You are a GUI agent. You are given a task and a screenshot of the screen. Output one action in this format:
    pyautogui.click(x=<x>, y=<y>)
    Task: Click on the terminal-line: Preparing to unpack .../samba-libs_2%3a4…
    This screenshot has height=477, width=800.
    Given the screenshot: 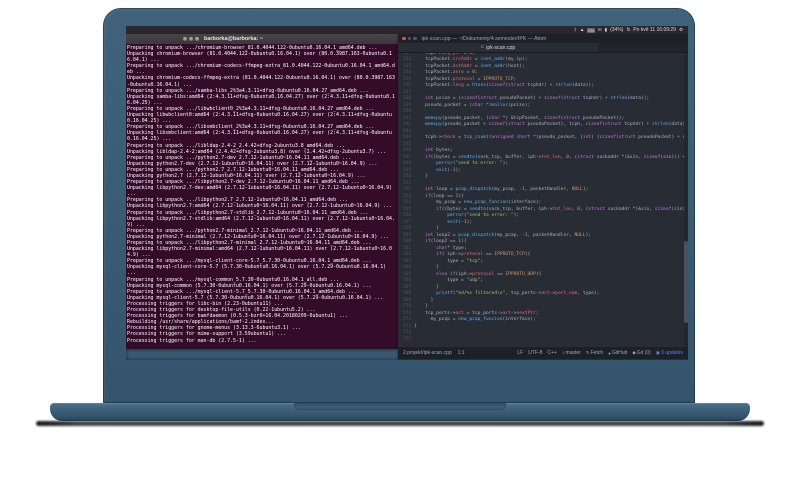 What is the action you would take?
    pyautogui.click(x=248, y=90)
    